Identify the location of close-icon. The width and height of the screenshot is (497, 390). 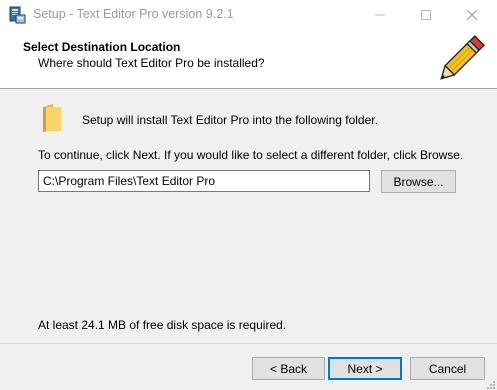
(472, 15).